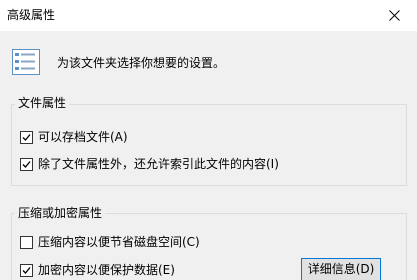  Describe the element at coordinates (341, 269) in the screenshot. I see `details-button: 详细信息(D)` at that location.